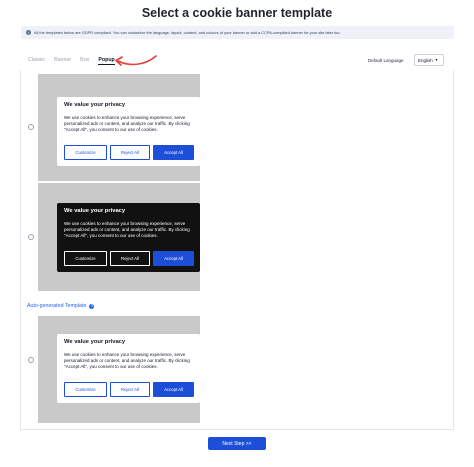  What do you see at coordinates (386, 60) in the screenshot?
I see `default-language-label: Default Language` at bounding box center [386, 60].